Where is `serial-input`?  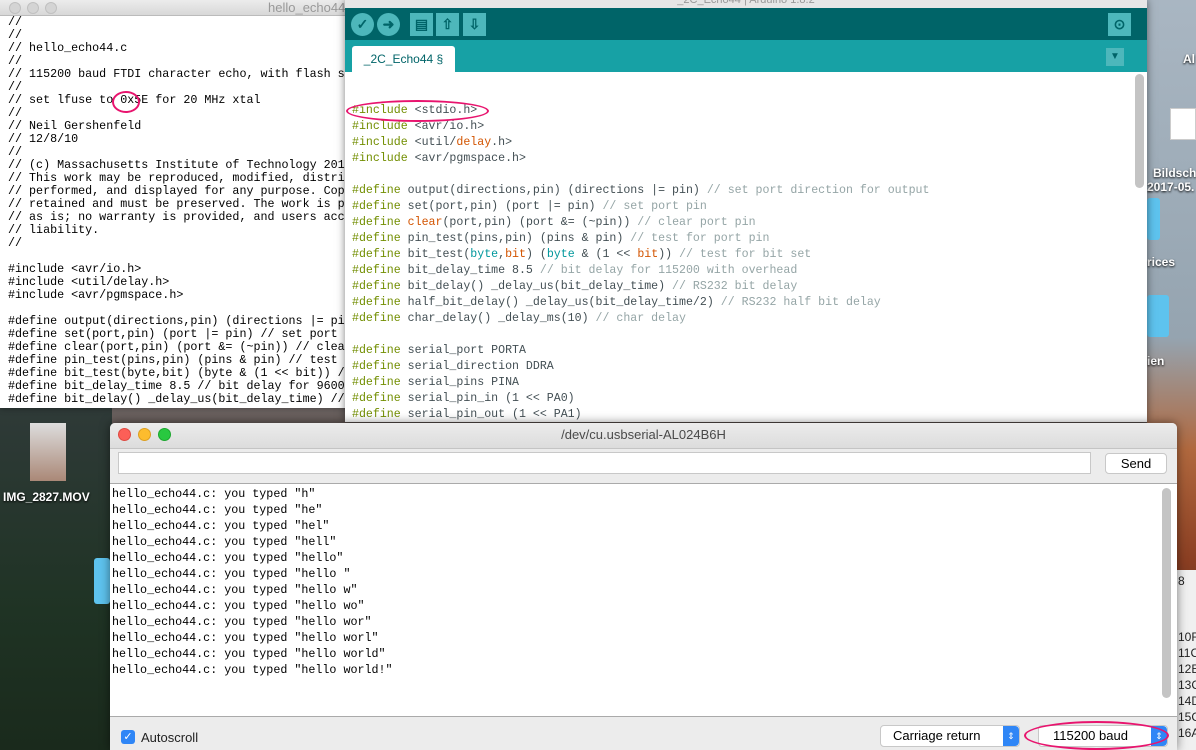
serial-input is located at coordinates (604, 463).